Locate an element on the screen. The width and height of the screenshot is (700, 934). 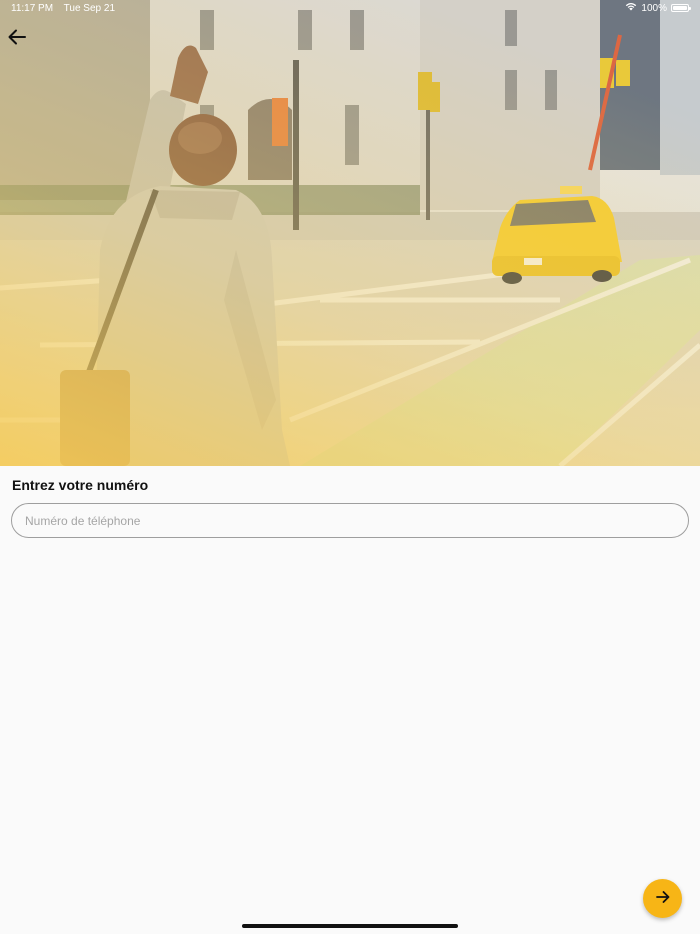
back-button is located at coordinates (17, 39).